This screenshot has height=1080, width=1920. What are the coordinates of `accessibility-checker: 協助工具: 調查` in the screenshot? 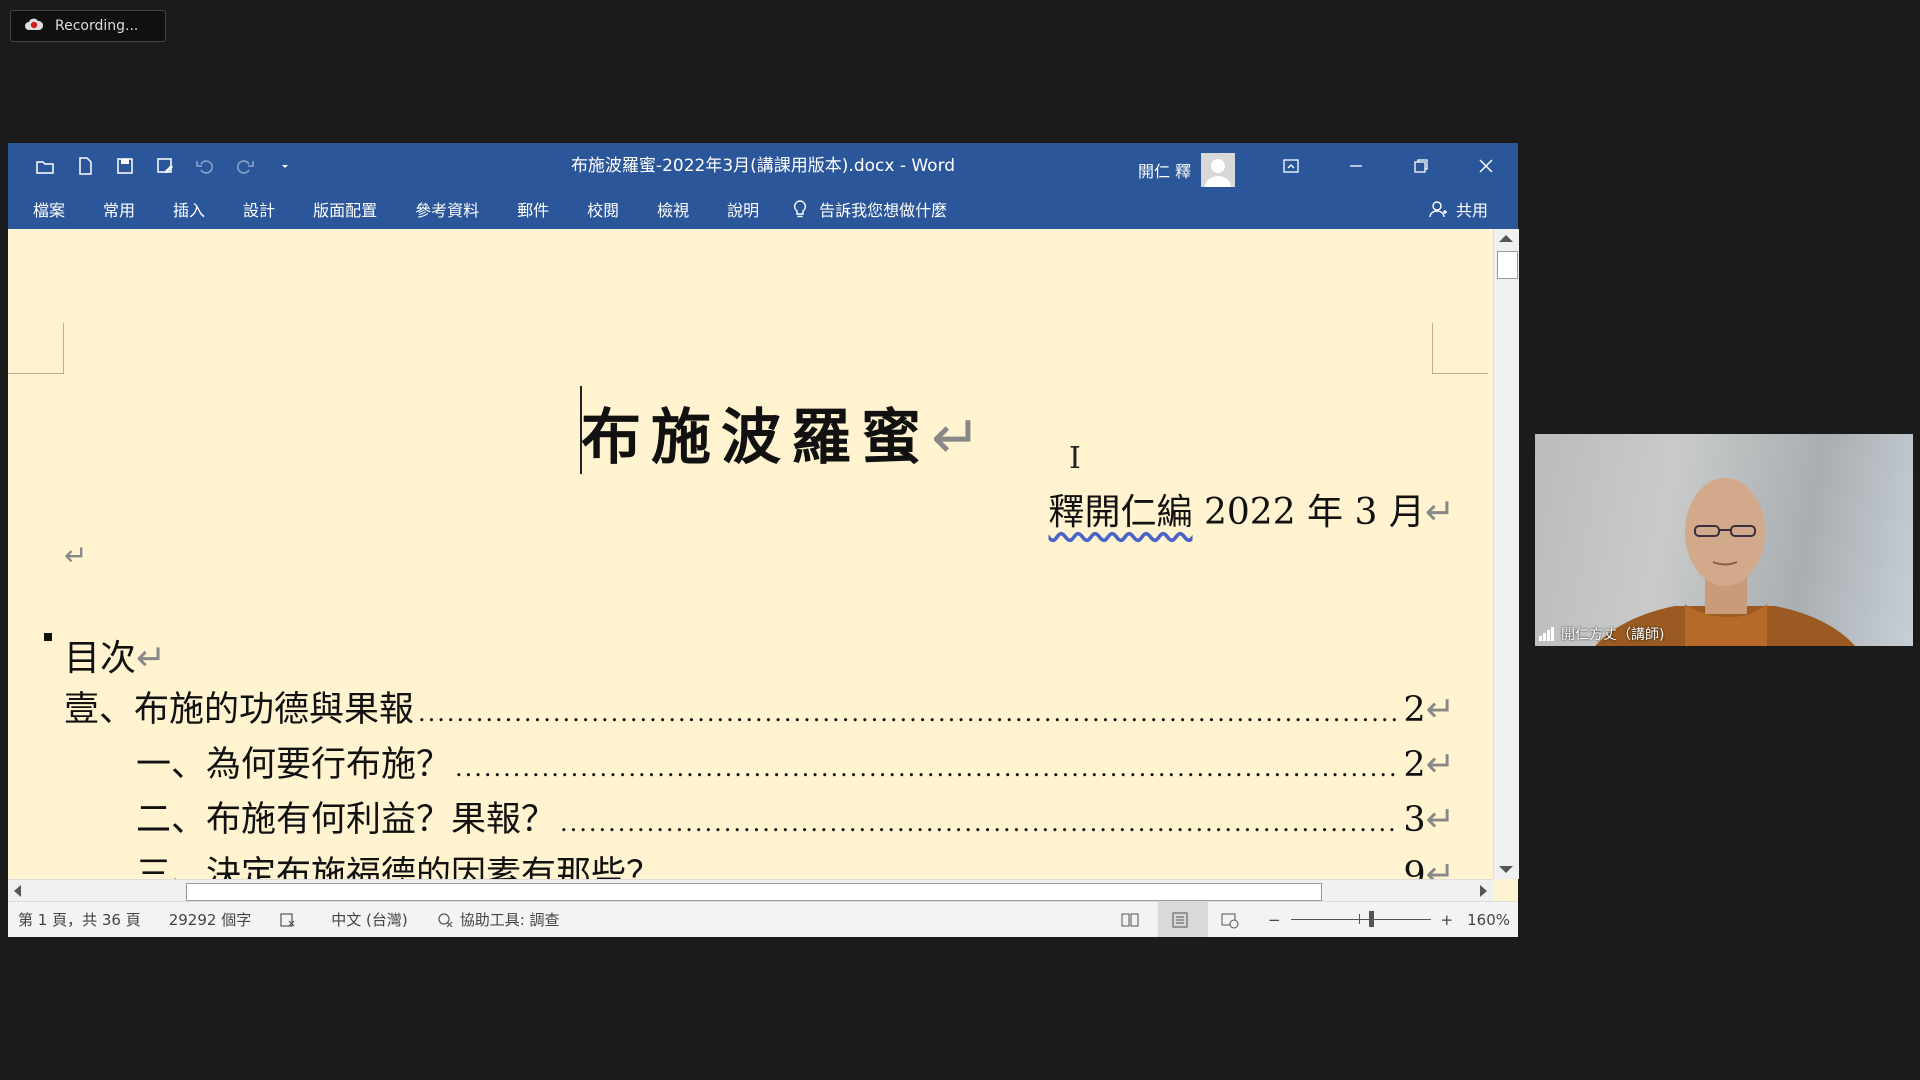 It's located at (498, 919).